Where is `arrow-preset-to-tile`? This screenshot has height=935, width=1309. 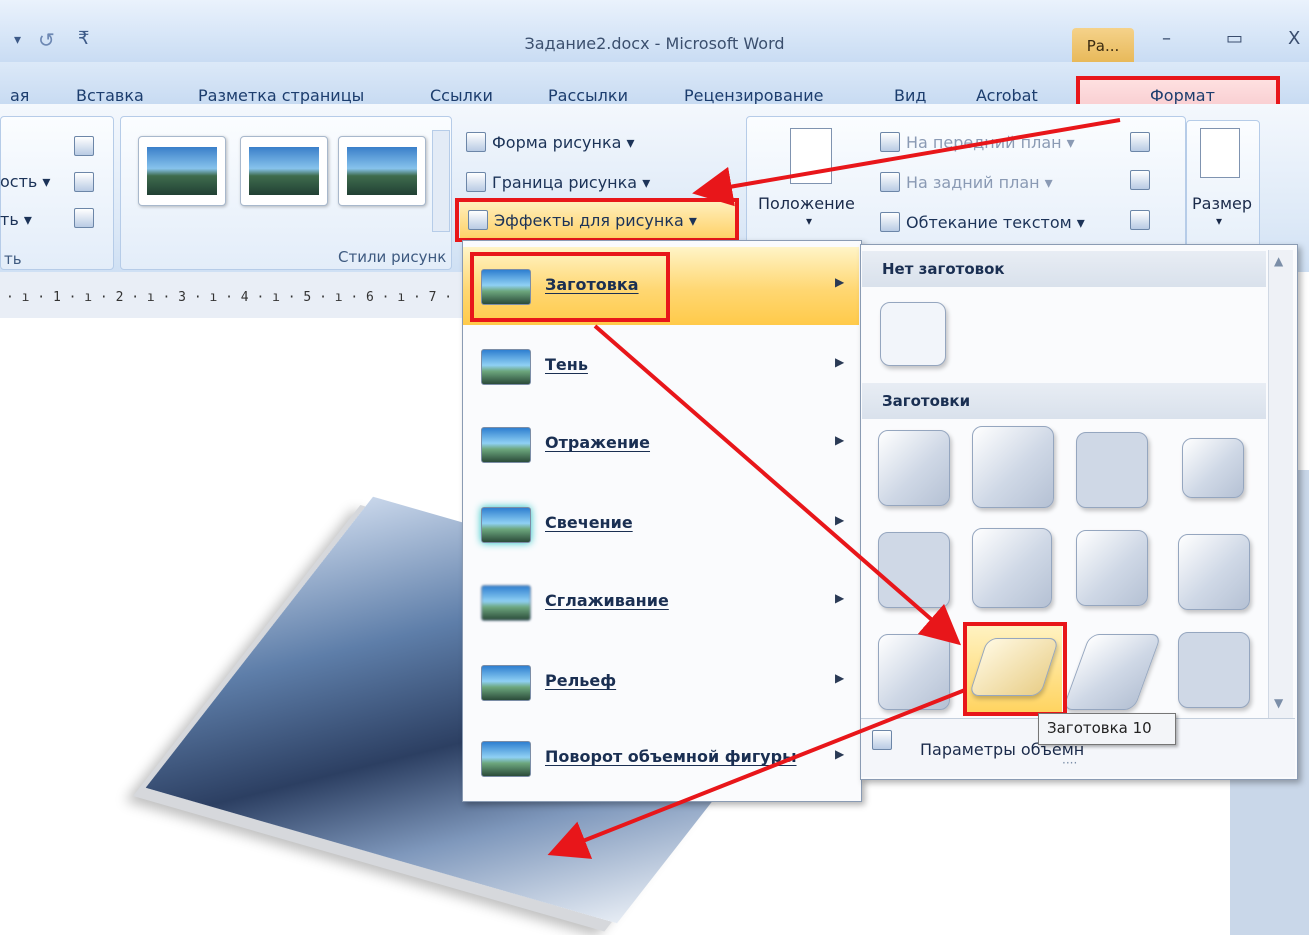
arrow-preset-to-tile is located at coordinates (777, 485).